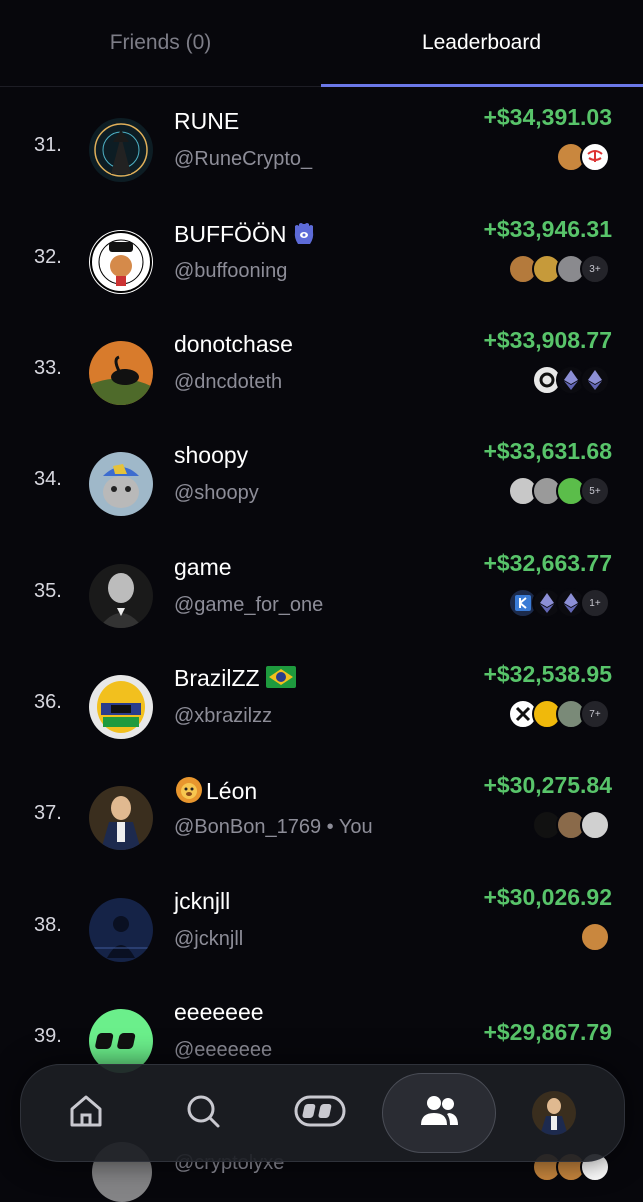 This screenshot has width=643, height=1202. What do you see at coordinates (273, 827) in the screenshot?
I see `user-handle: @BonBon_1769 • You` at bounding box center [273, 827].